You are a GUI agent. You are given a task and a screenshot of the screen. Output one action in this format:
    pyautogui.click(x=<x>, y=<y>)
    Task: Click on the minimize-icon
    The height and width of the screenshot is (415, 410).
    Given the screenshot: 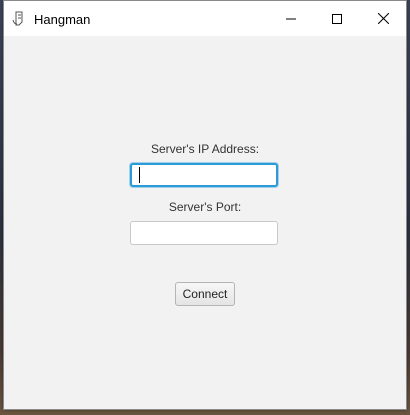 What is the action you would take?
    pyautogui.click(x=291, y=19)
    